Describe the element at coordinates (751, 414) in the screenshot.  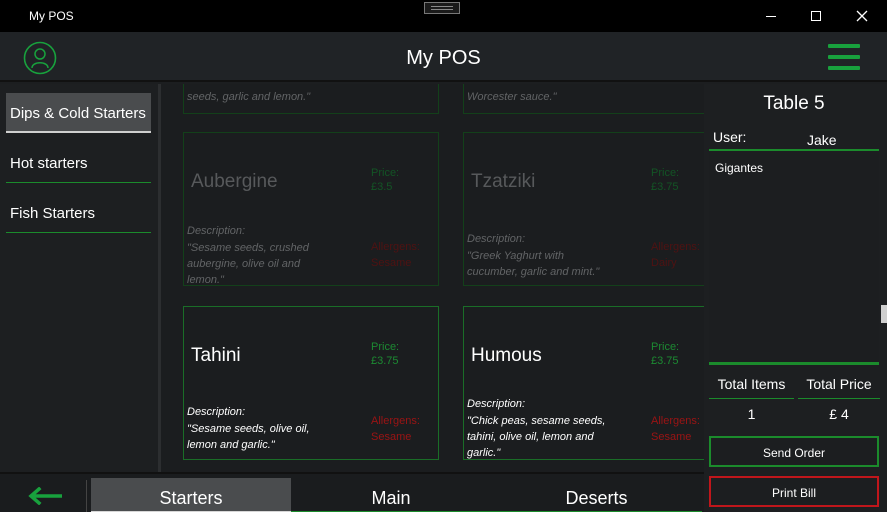
I see `total-items-value: 1` at that location.